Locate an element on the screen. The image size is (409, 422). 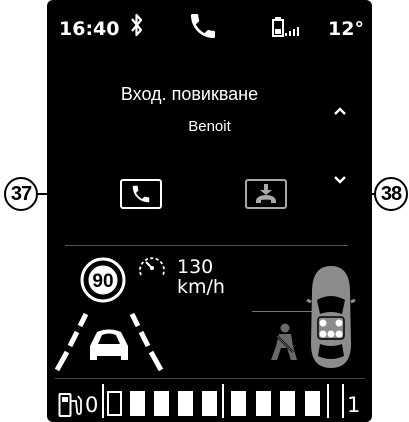
bluetooth-icon is located at coordinates (137, 25).